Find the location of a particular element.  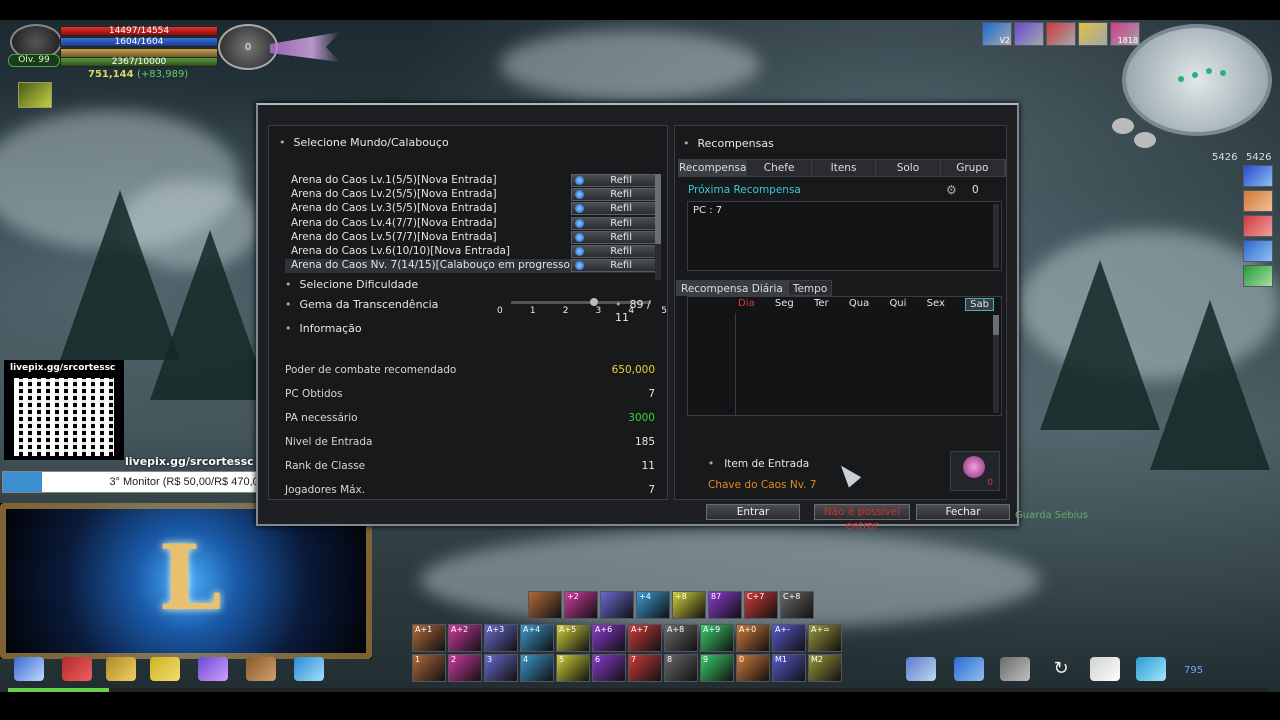

skill-slot: +2 is located at coordinates (581, 605).